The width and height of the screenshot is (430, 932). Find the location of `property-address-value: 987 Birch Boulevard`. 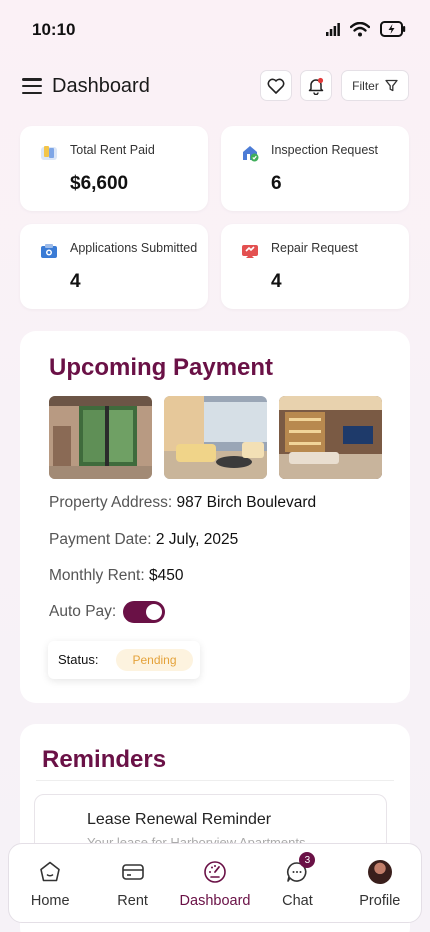

property-address-value: 987 Birch Boulevard is located at coordinates (246, 502).